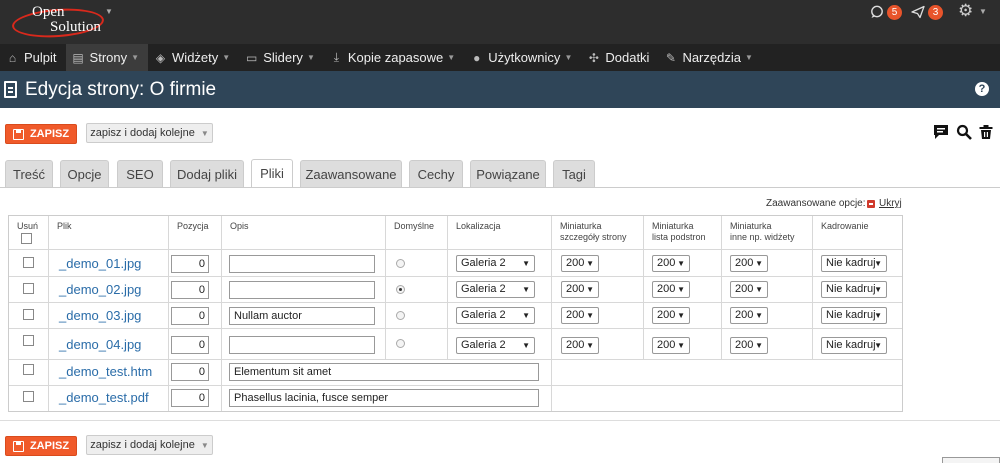 The height and width of the screenshot is (463, 1000). What do you see at coordinates (109, 11) in the screenshot?
I see `logo-chevron-down-icon: ▼` at bounding box center [109, 11].